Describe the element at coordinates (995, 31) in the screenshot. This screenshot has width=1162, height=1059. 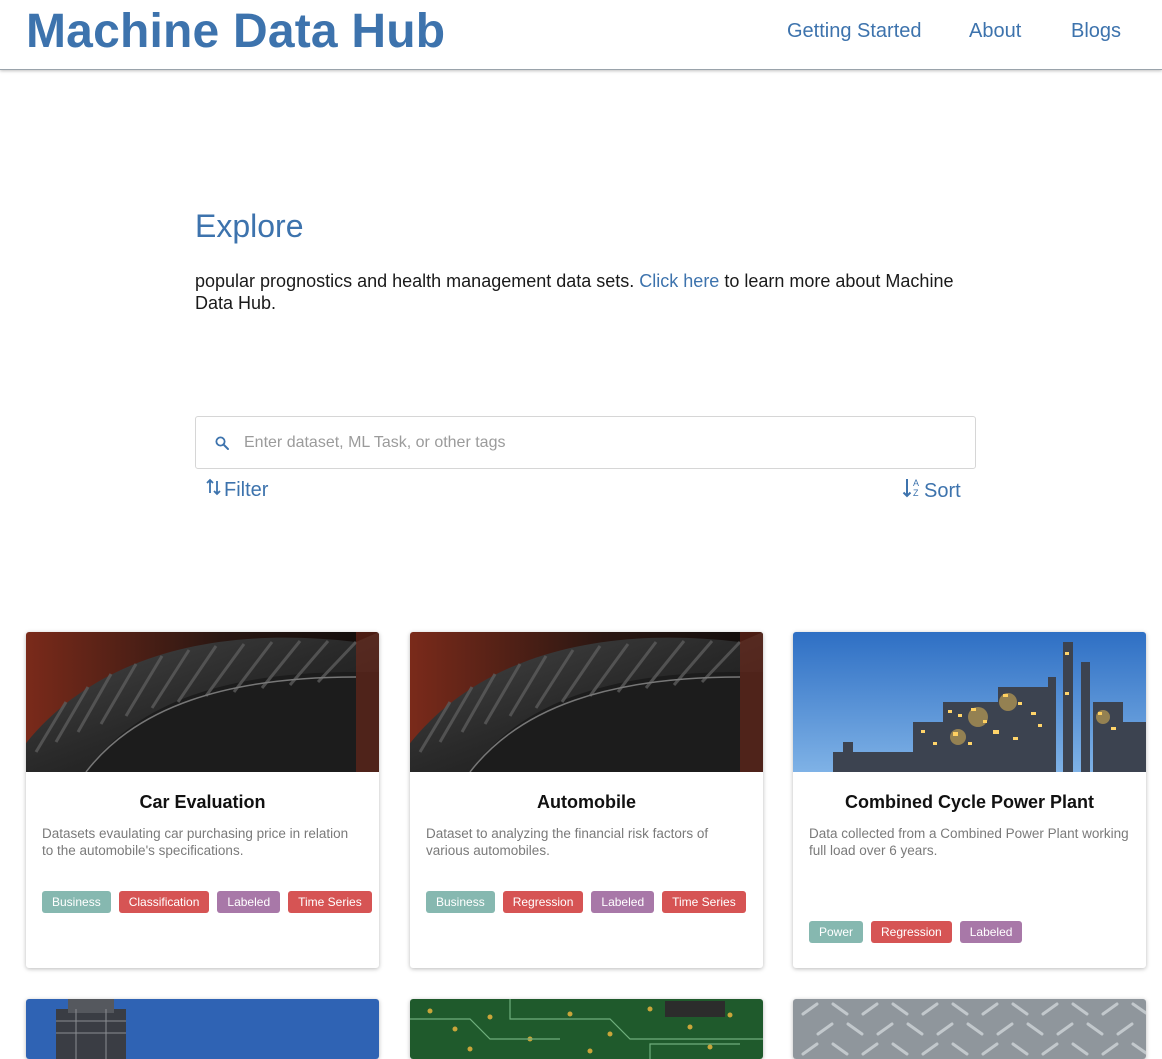
I see `nav-about: About` at that location.